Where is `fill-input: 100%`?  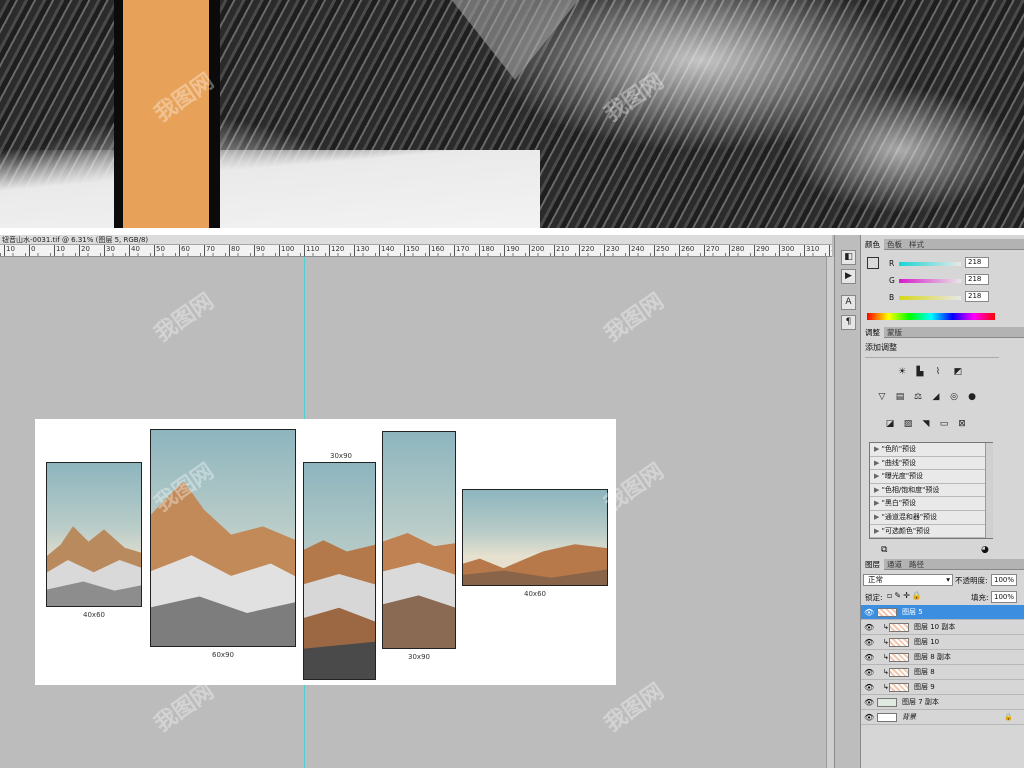 fill-input: 100% is located at coordinates (1004, 597).